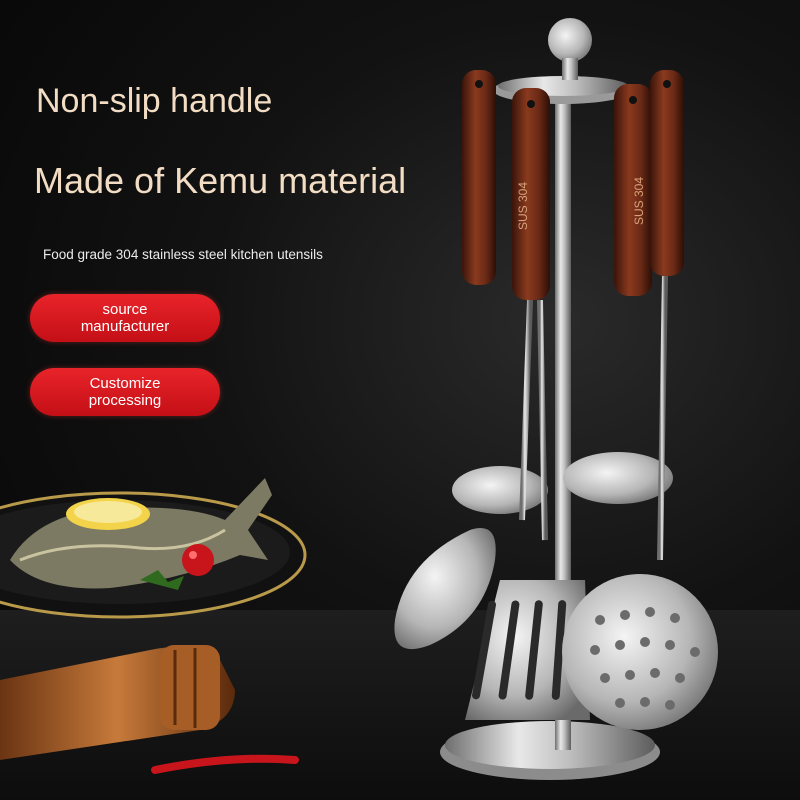  I want to click on badge-line-1: source, so click(125, 309).